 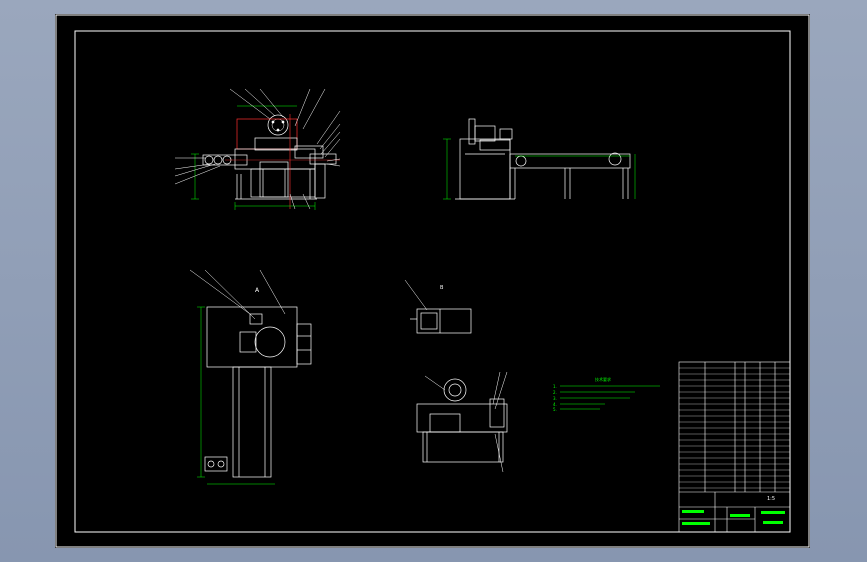 I want to click on top-view, so click(x=258, y=392).